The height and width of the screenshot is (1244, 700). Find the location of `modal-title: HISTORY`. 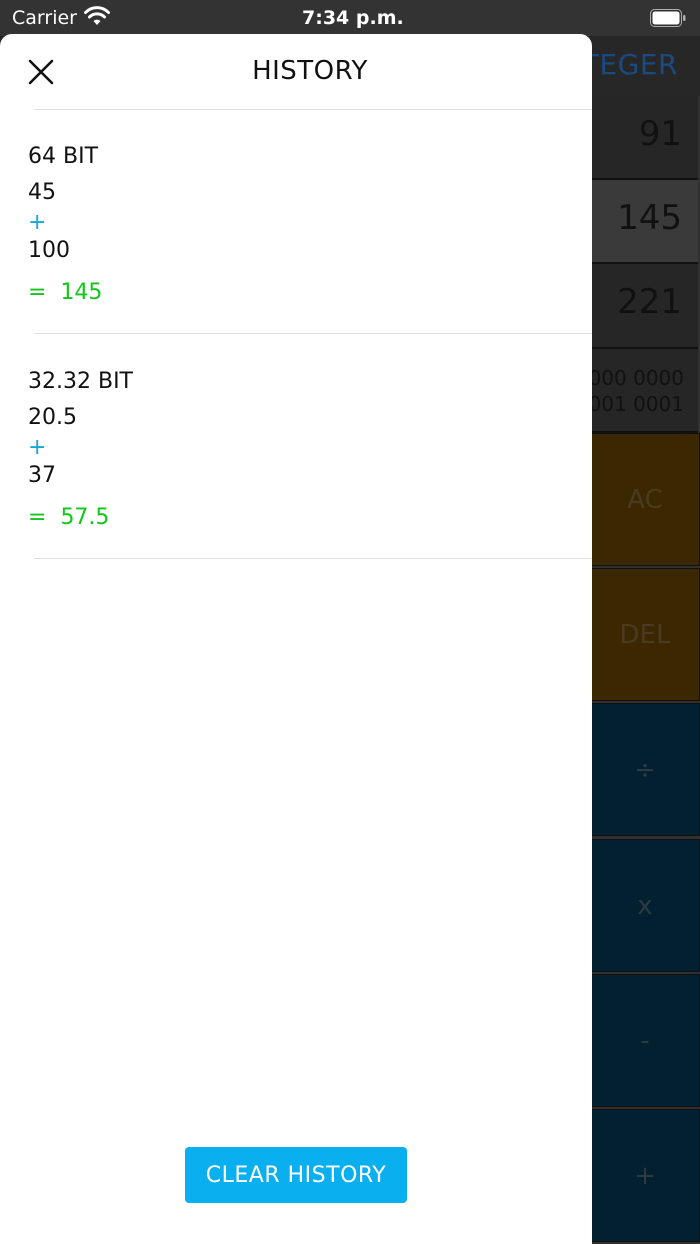

modal-title: HISTORY is located at coordinates (310, 71).